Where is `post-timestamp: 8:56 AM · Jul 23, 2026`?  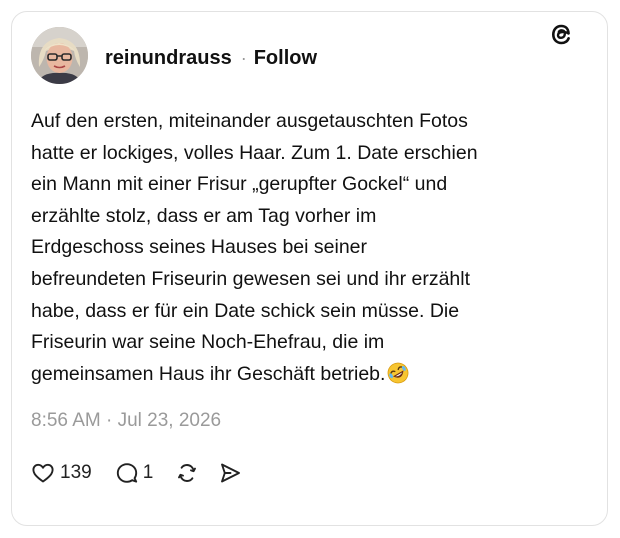 post-timestamp: 8:56 AM · Jul 23, 2026 is located at coordinates (126, 420).